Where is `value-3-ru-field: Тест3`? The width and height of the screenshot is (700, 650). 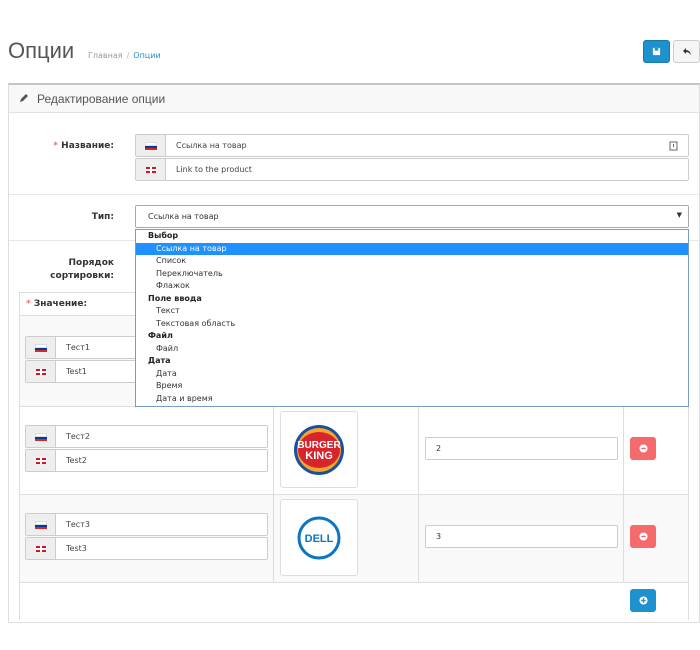
value-3-ru-field: Тест3 is located at coordinates (146, 524).